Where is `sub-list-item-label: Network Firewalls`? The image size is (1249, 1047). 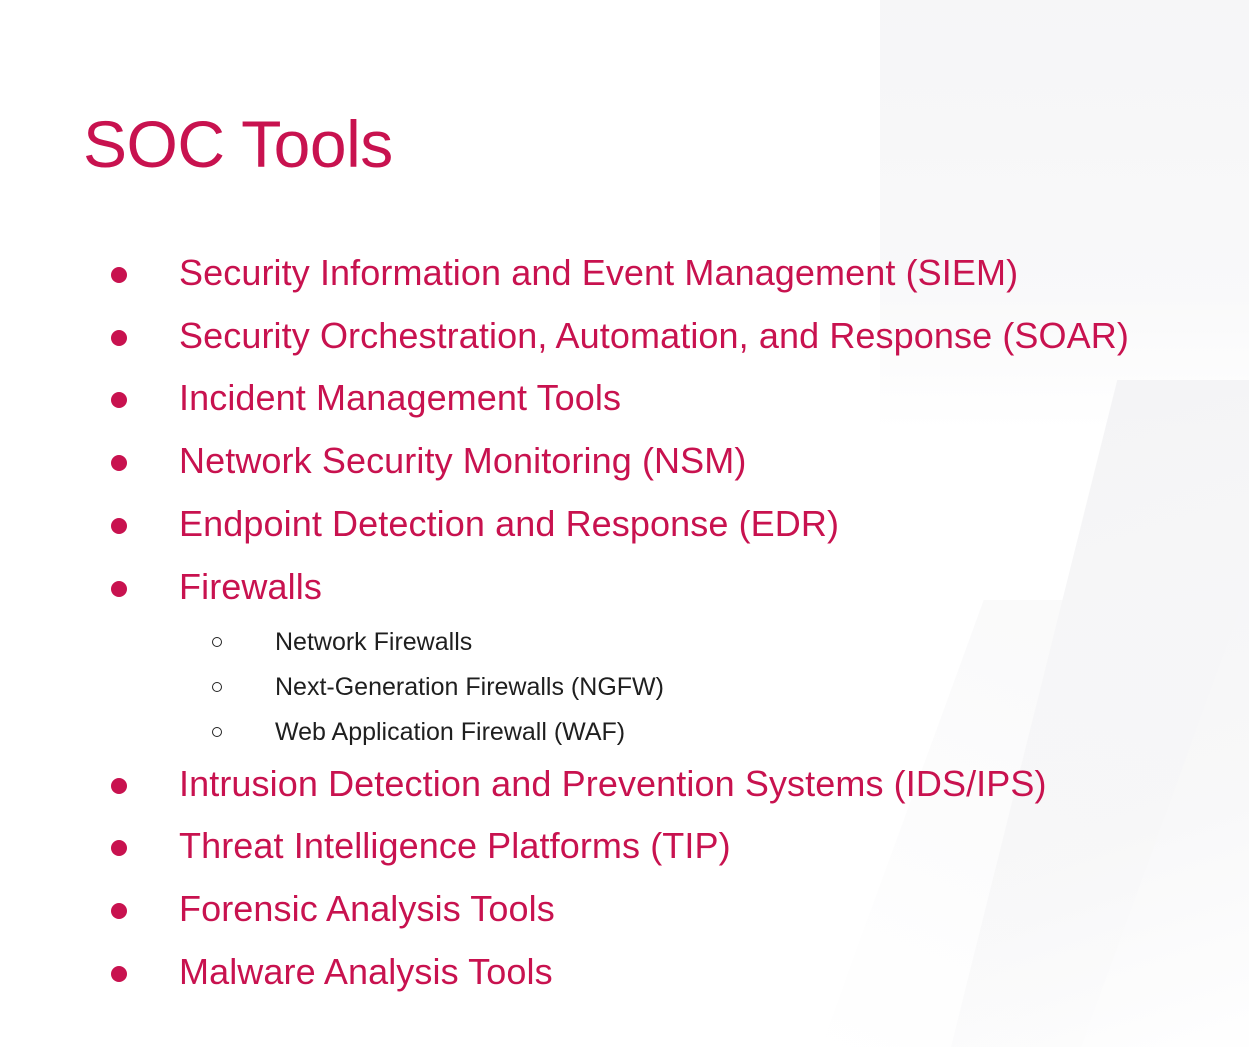 sub-list-item-label: Network Firewalls is located at coordinates (374, 642).